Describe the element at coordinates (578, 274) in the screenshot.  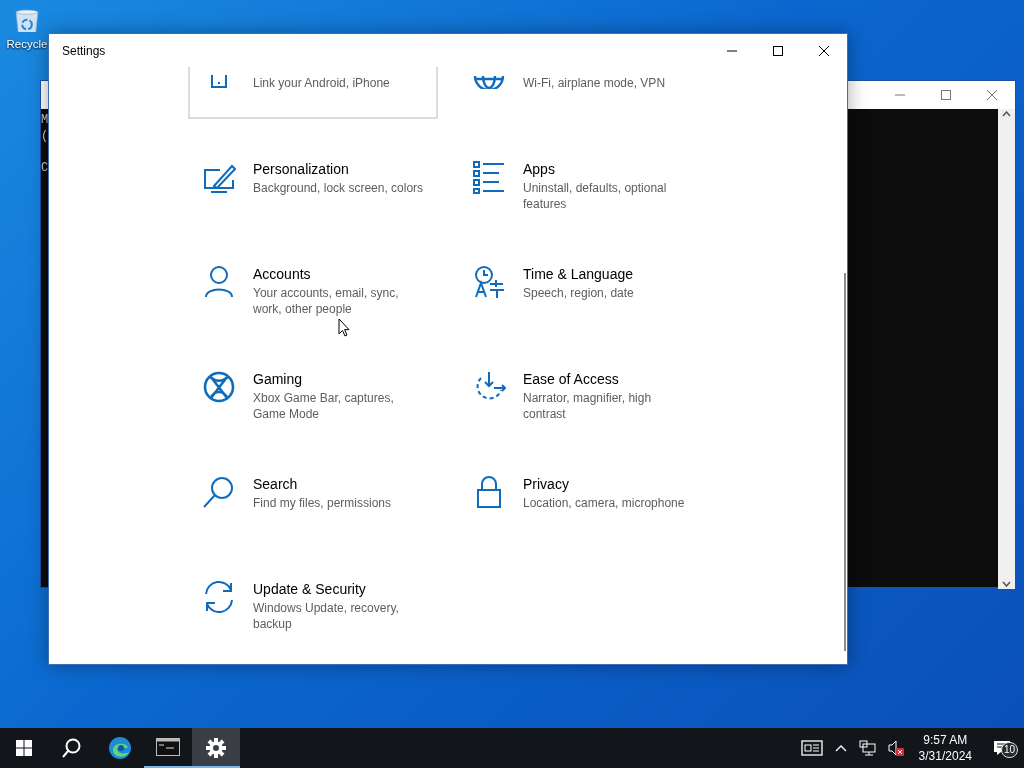
I see `tile-title: Time & Language` at that location.